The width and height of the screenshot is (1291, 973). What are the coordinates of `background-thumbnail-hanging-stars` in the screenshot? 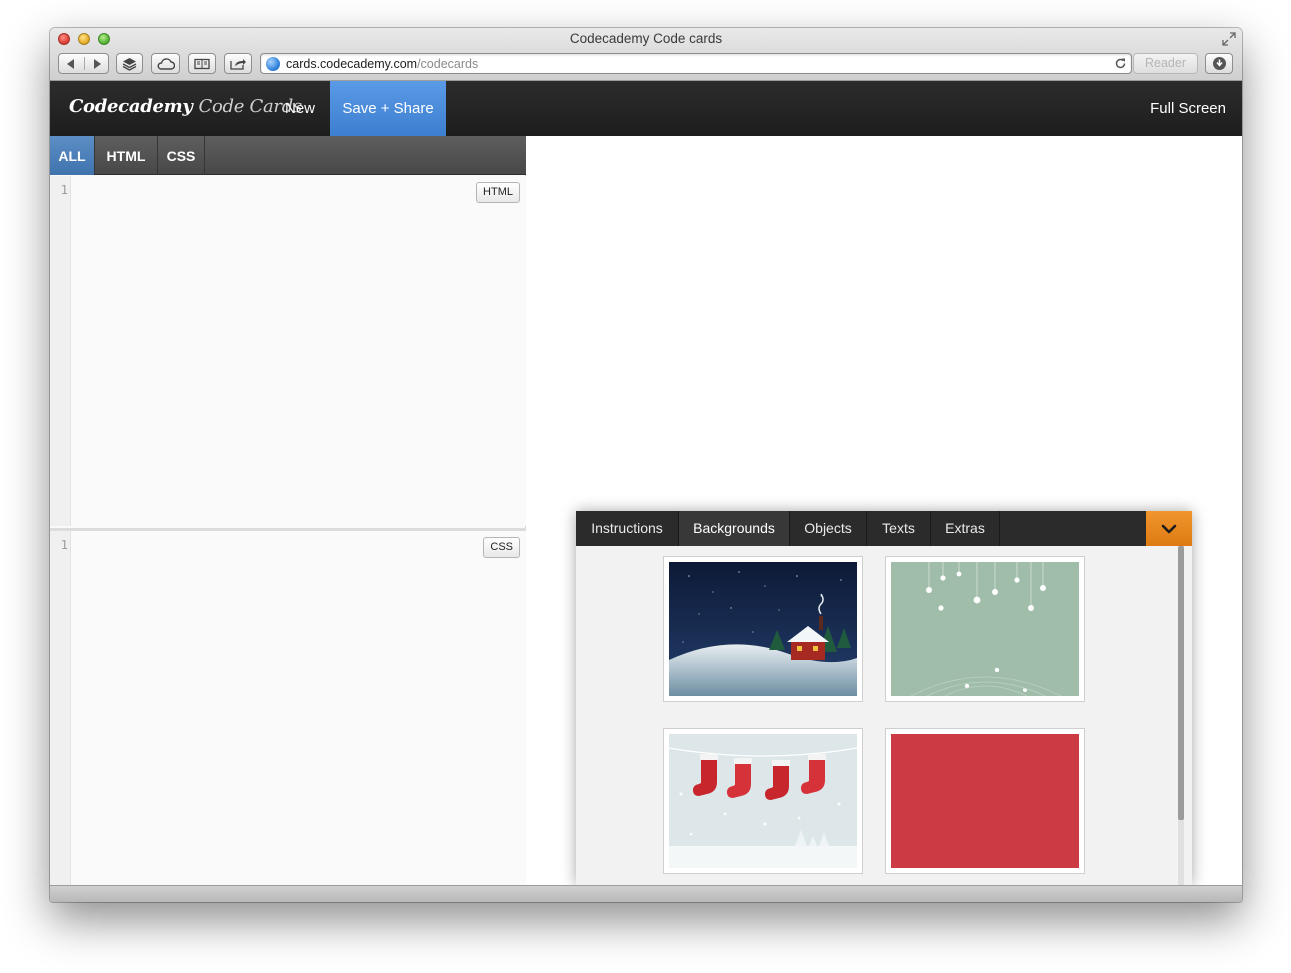 It's located at (985, 629).